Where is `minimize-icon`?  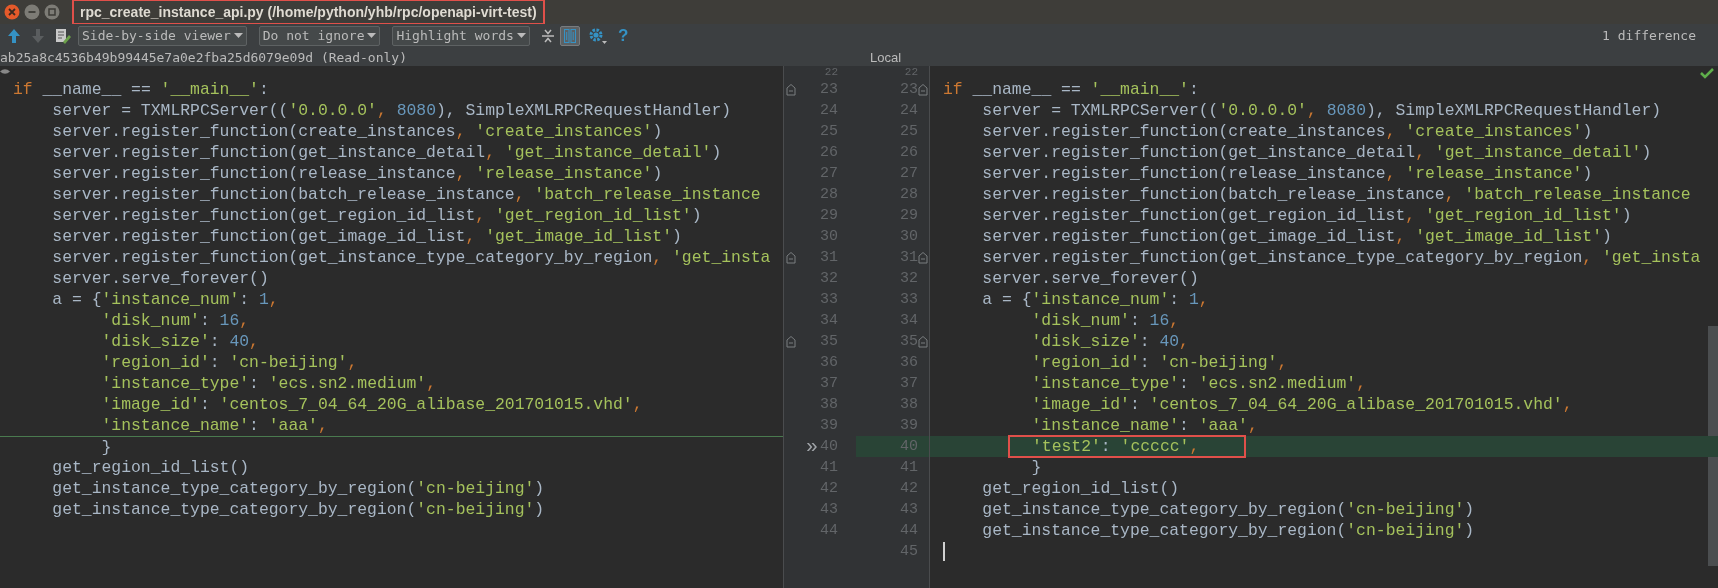
minimize-icon is located at coordinates (32, 12).